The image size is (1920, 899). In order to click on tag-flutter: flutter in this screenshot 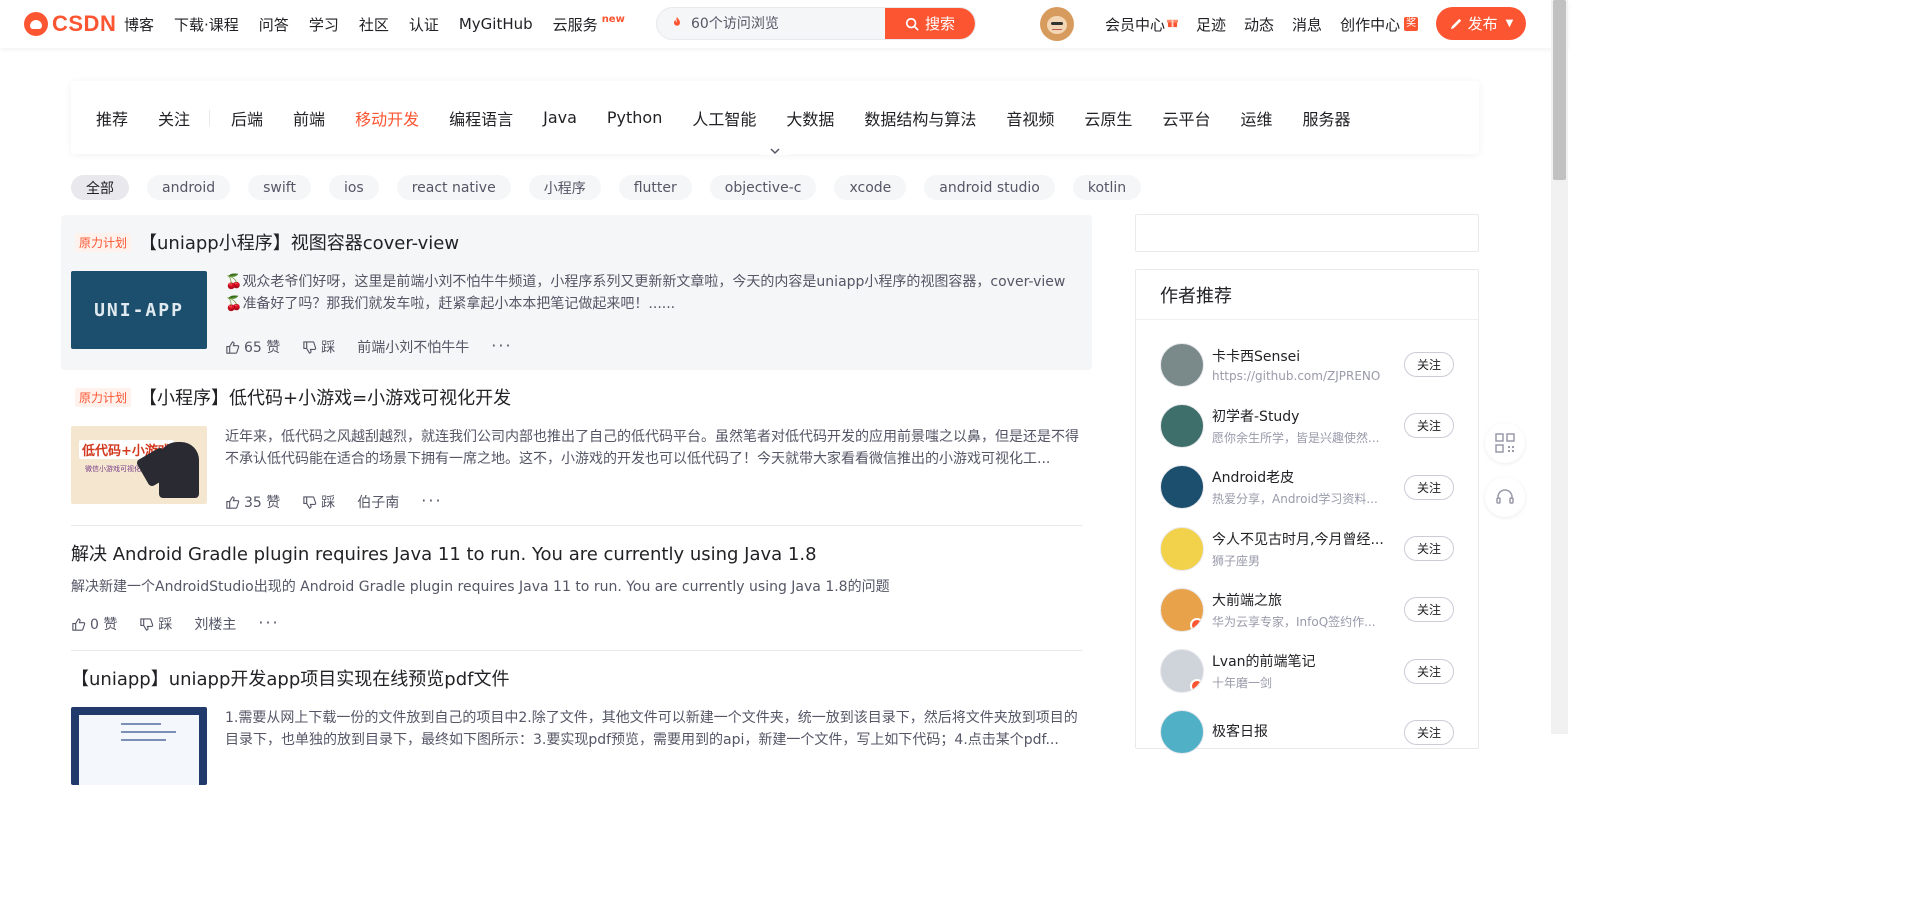, I will do `click(655, 187)`.